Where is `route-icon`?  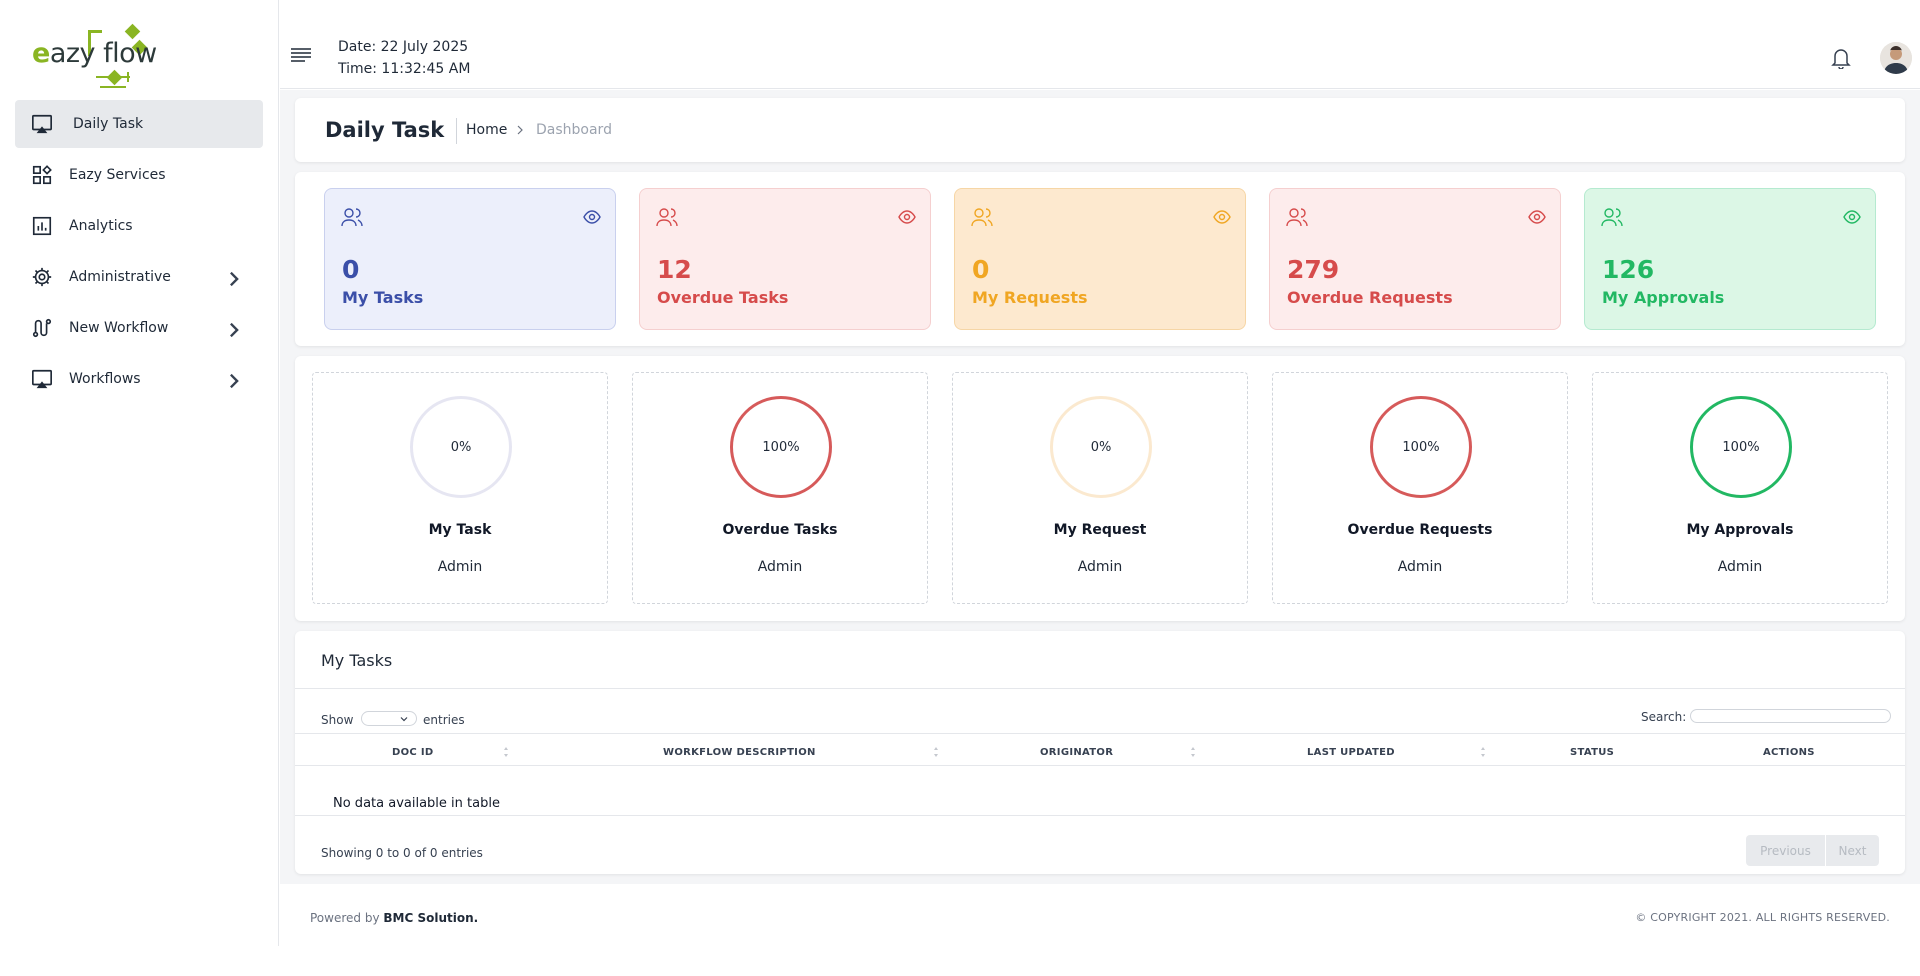
route-icon is located at coordinates (42, 328).